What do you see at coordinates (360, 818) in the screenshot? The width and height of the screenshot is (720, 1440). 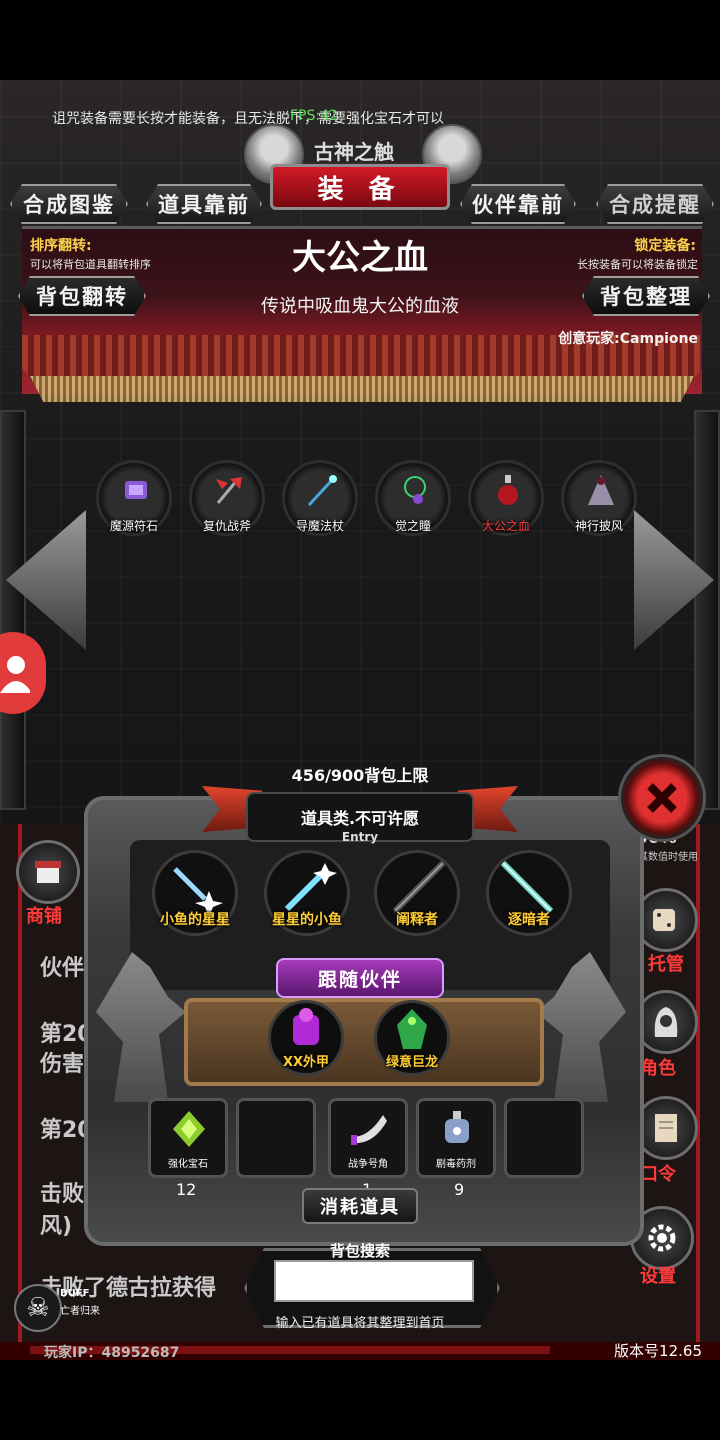 I see `item-type-text: 道具类.不可许愿` at bounding box center [360, 818].